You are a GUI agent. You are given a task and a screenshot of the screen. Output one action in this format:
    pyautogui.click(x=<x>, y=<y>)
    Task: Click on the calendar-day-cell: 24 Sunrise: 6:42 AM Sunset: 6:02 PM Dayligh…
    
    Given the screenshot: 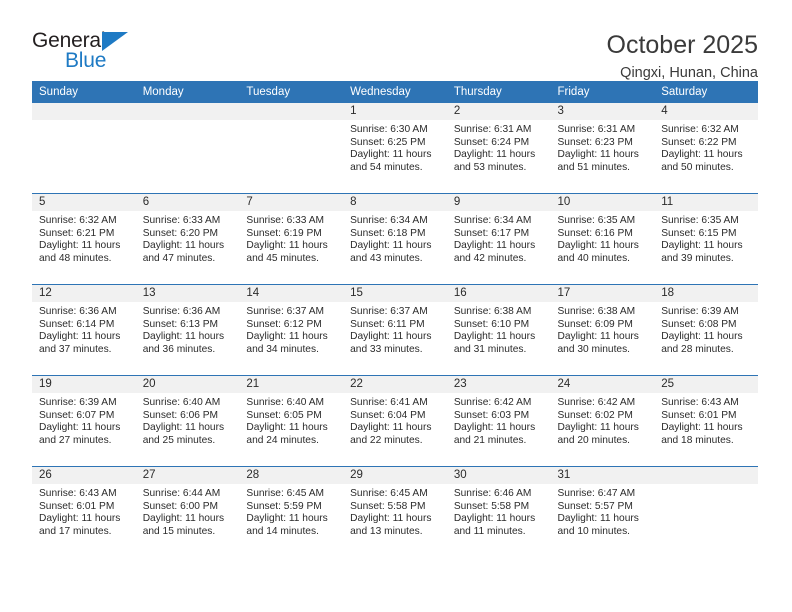 What is the action you would take?
    pyautogui.click(x=602, y=421)
    